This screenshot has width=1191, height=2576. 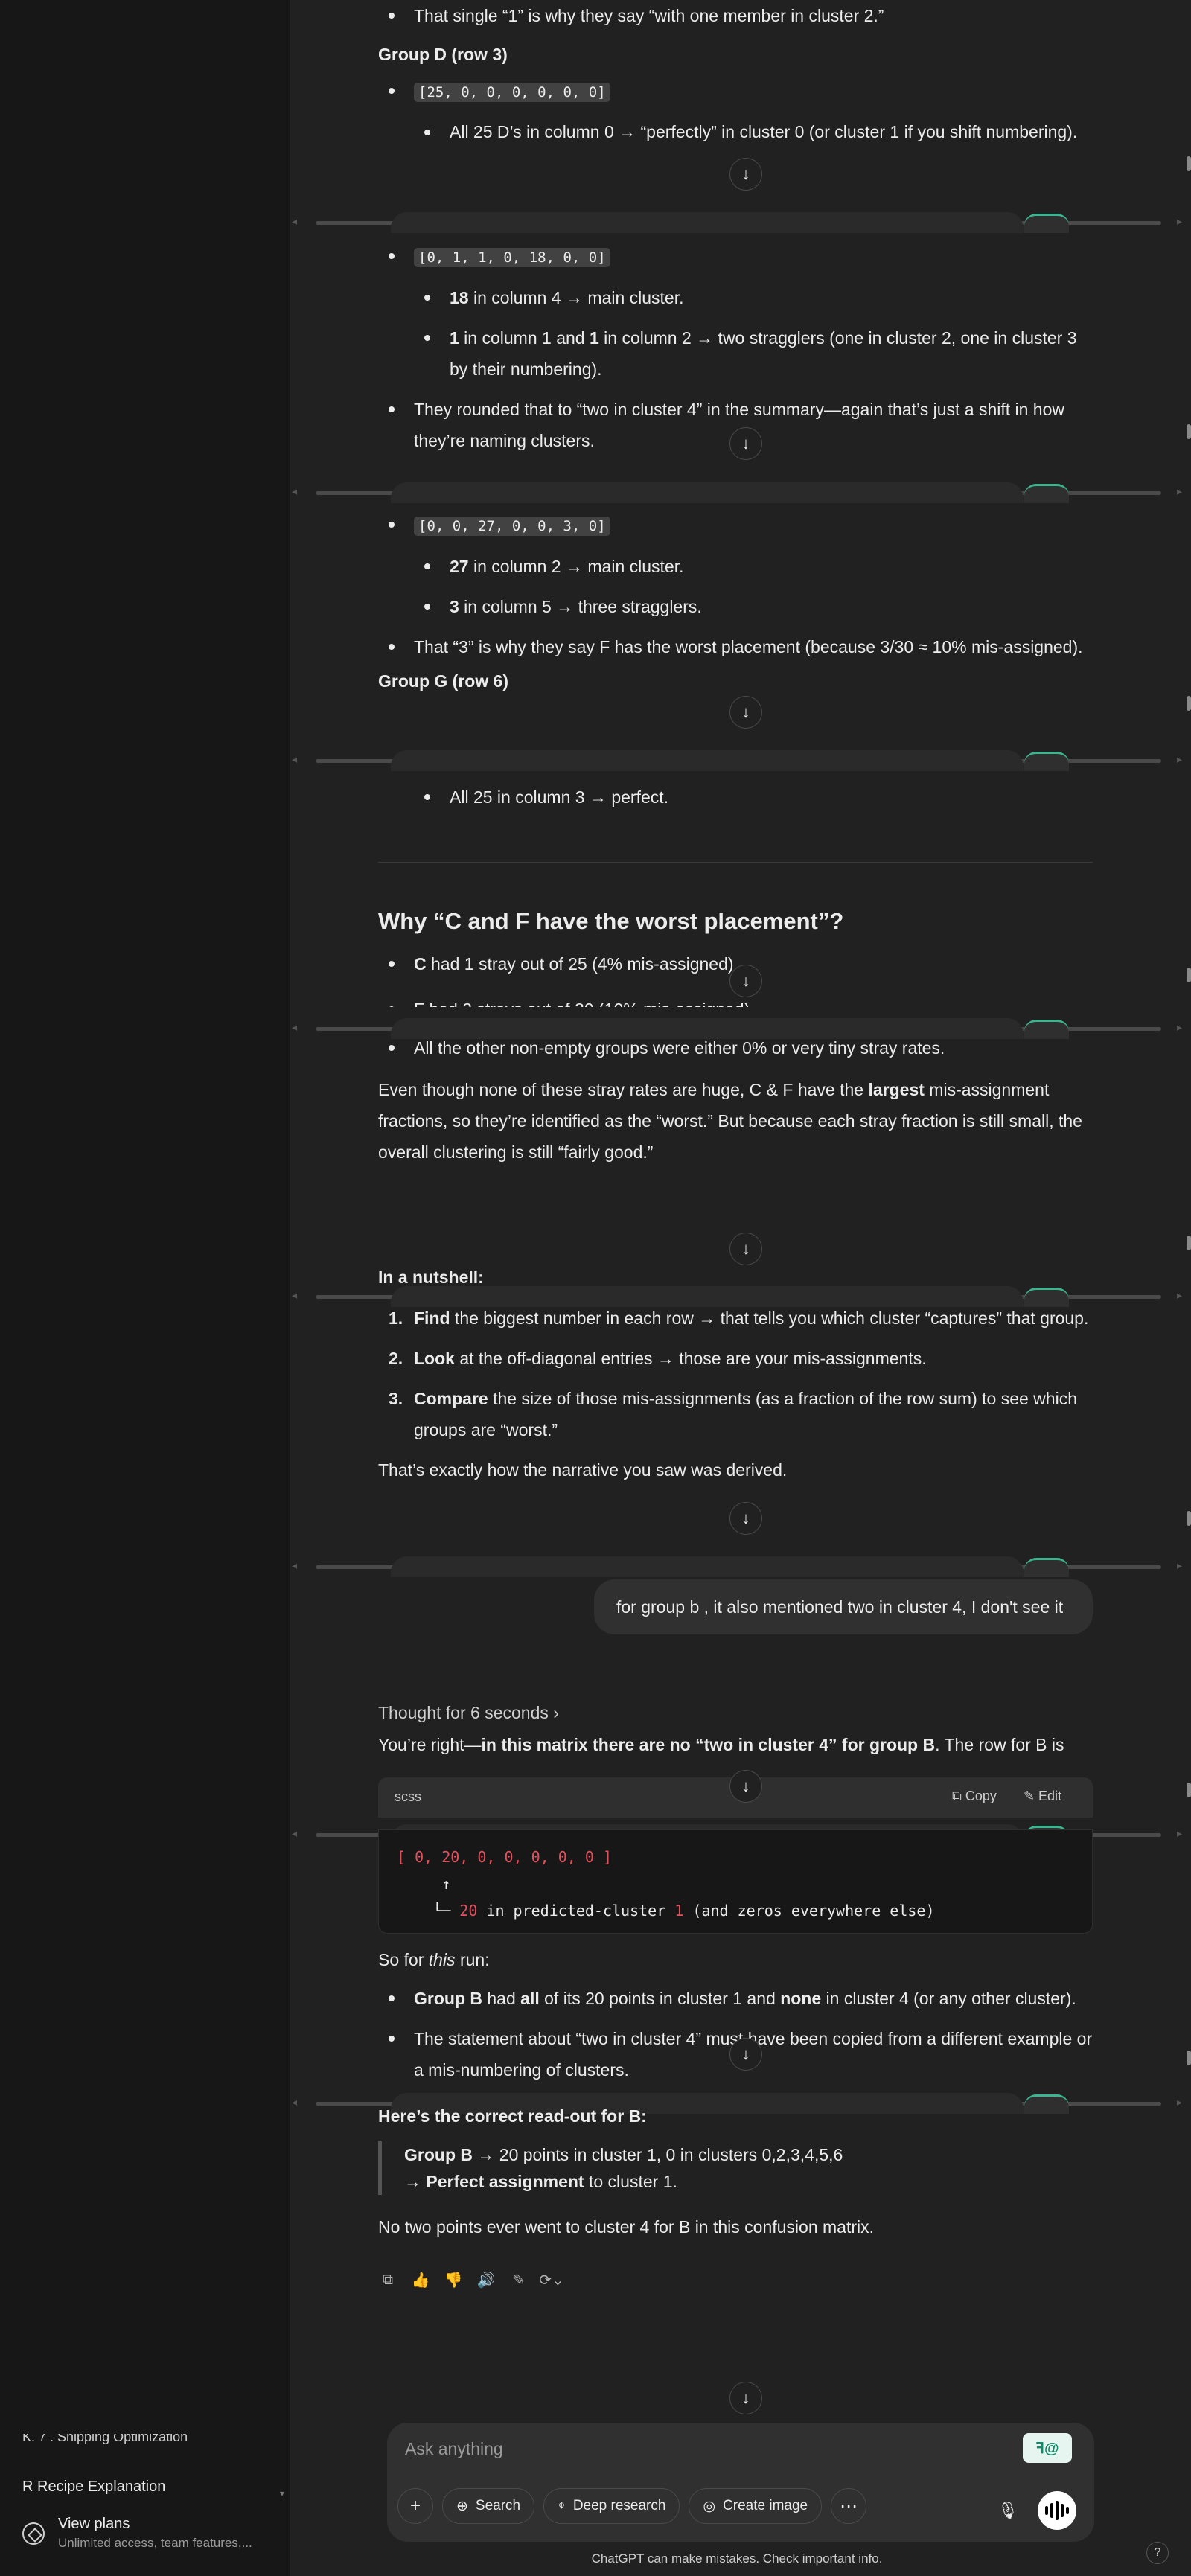 I want to click on why-heading: Why “C and F have the worst placement”?, so click(x=611, y=921).